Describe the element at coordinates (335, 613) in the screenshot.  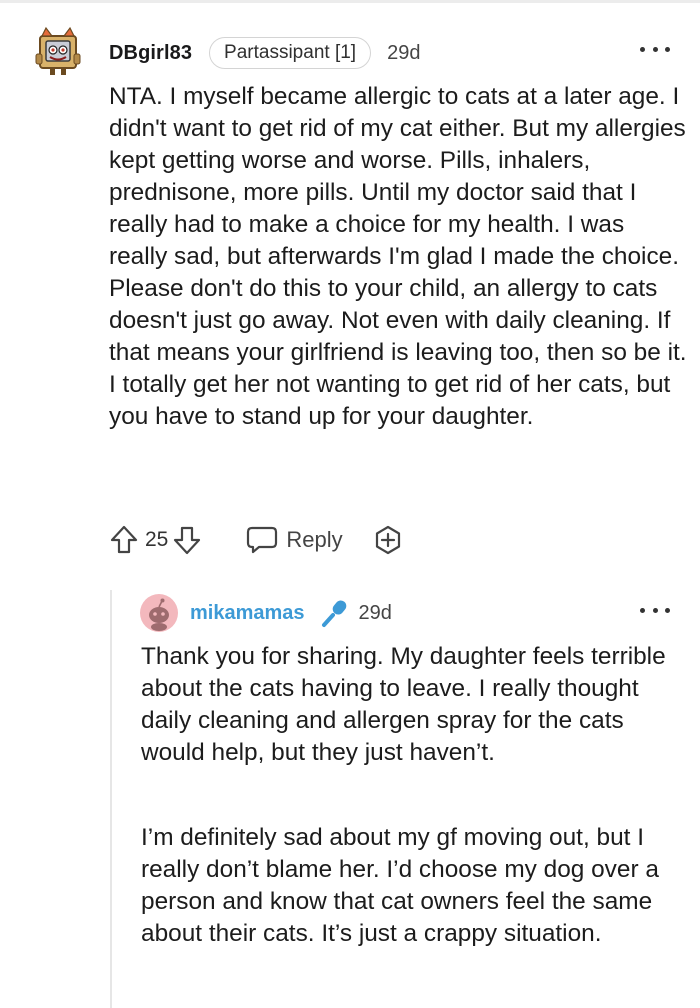
I see `microphone-icon` at that location.